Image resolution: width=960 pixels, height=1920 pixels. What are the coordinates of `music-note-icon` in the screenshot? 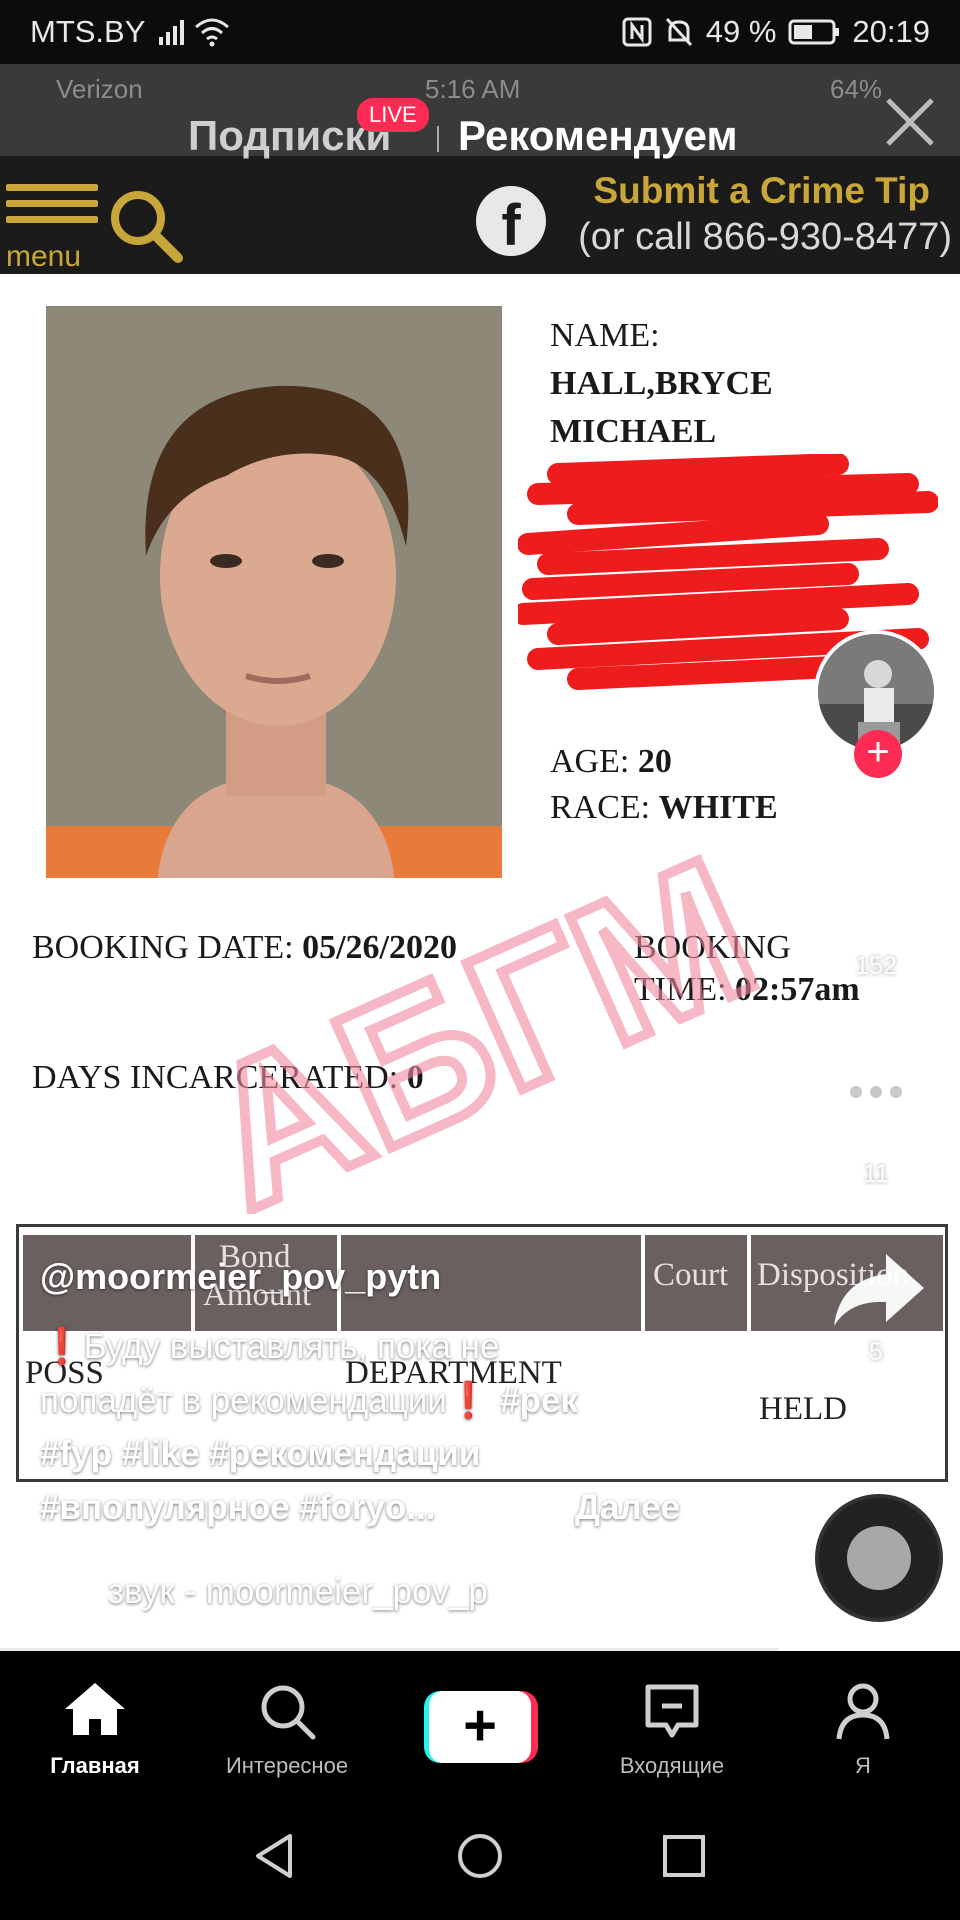 It's located at (60, 1588).